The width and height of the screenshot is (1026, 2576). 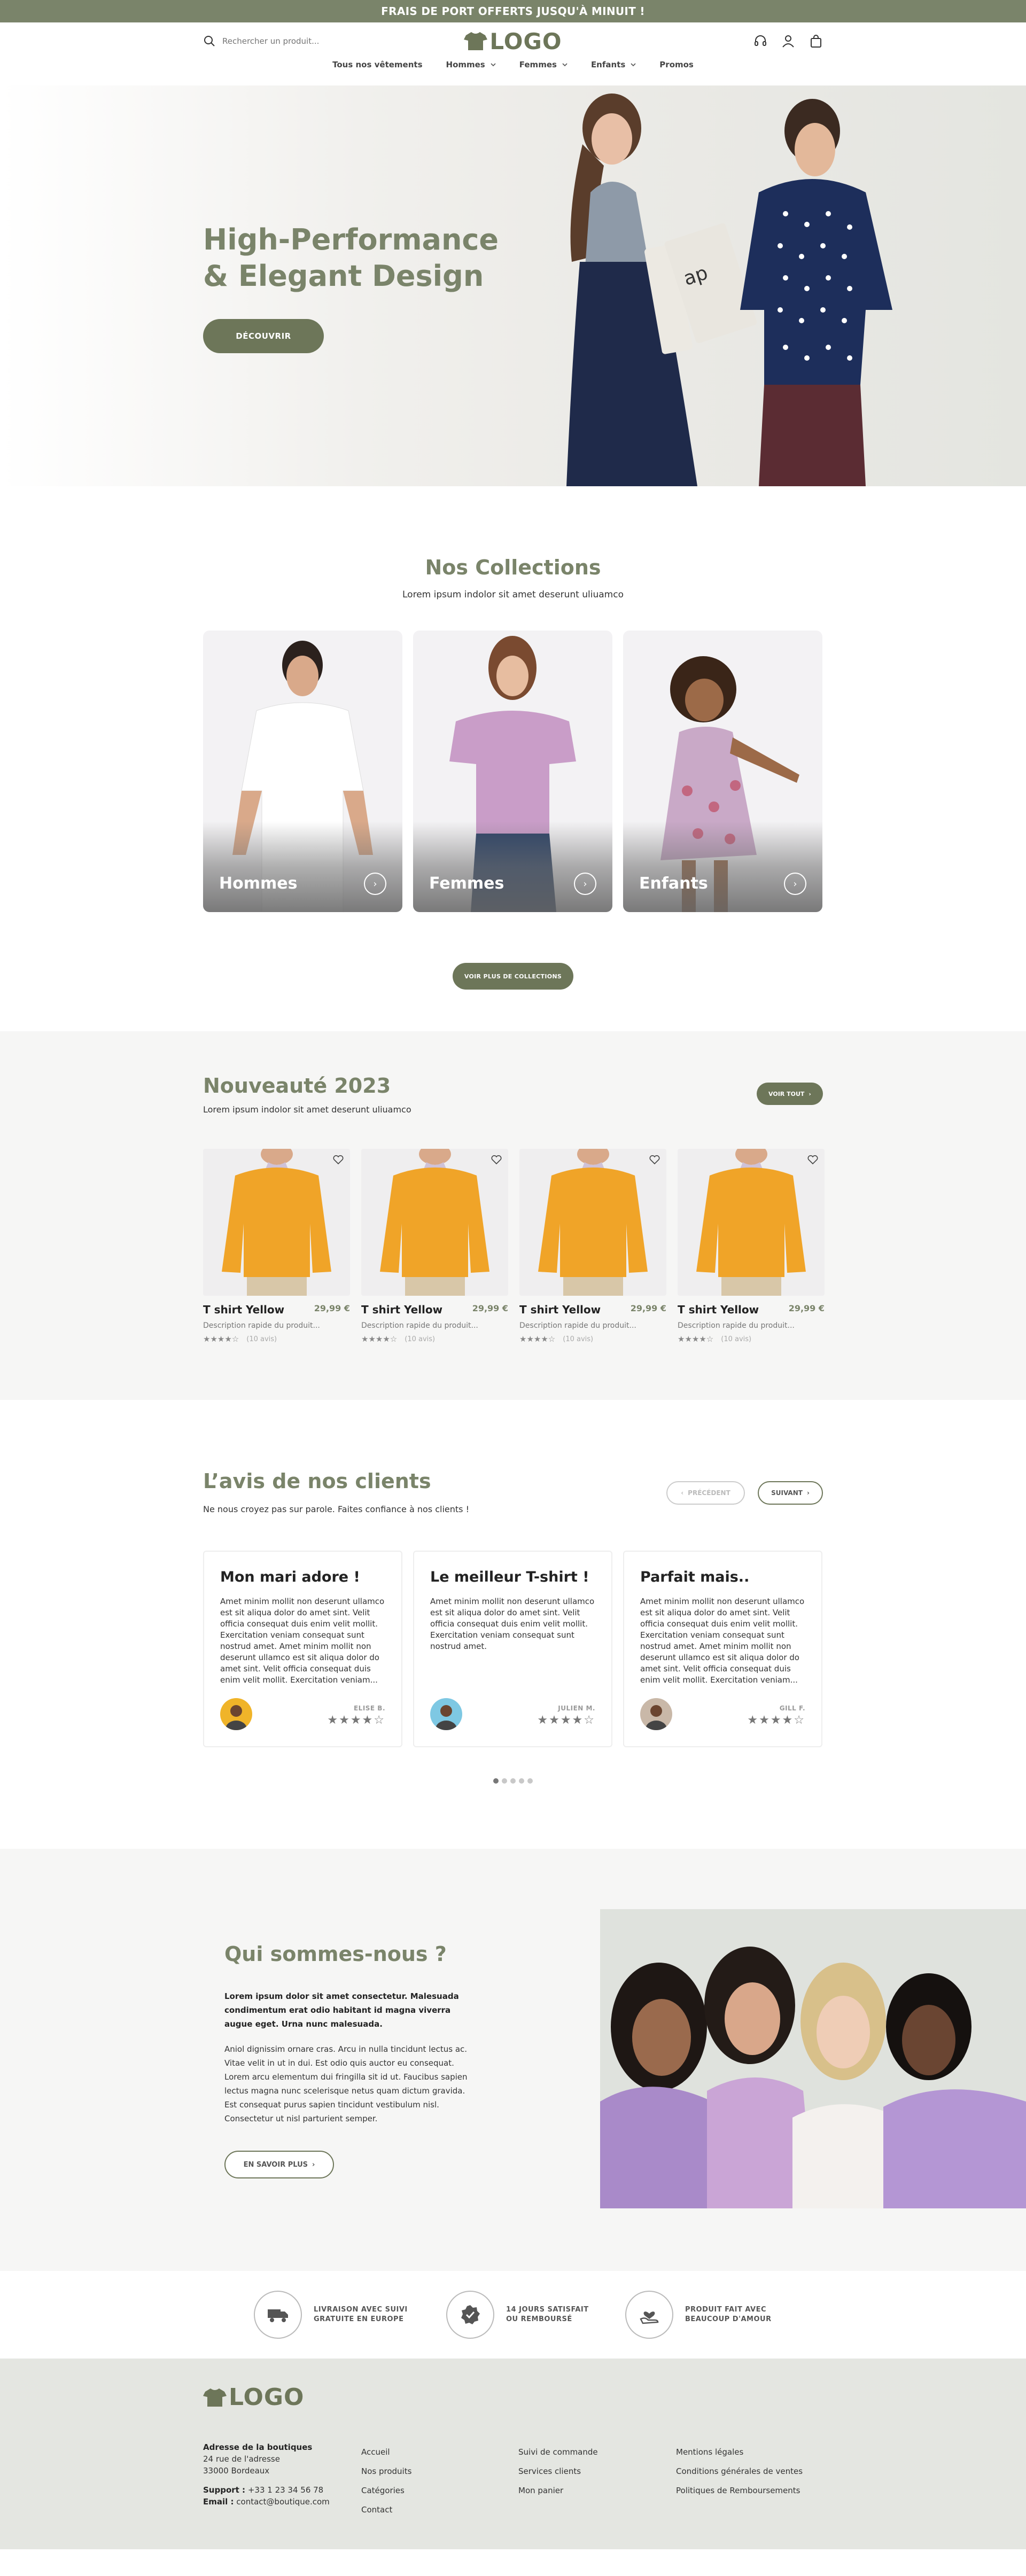 I want to click on site-logo: LOGO, so click(x=513, y=41).